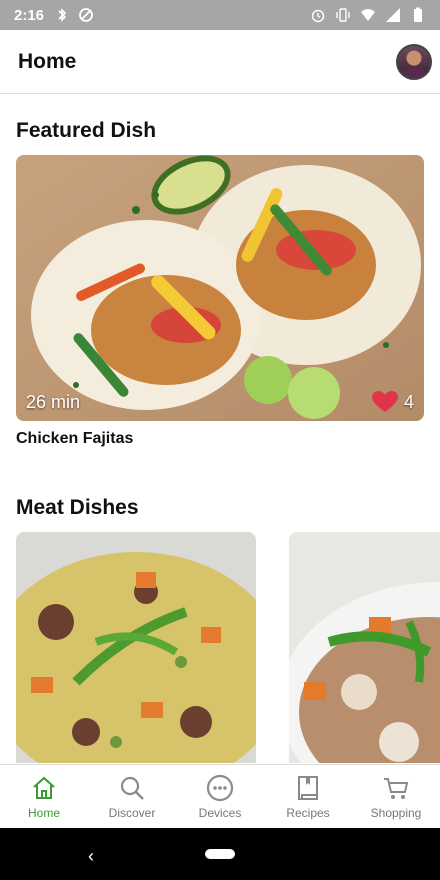 The height and width of the screenshot is (880, 440). Describe the element at coordinates (43, 813) in the screenshot. I see `nav-home-label: Home` at that location.